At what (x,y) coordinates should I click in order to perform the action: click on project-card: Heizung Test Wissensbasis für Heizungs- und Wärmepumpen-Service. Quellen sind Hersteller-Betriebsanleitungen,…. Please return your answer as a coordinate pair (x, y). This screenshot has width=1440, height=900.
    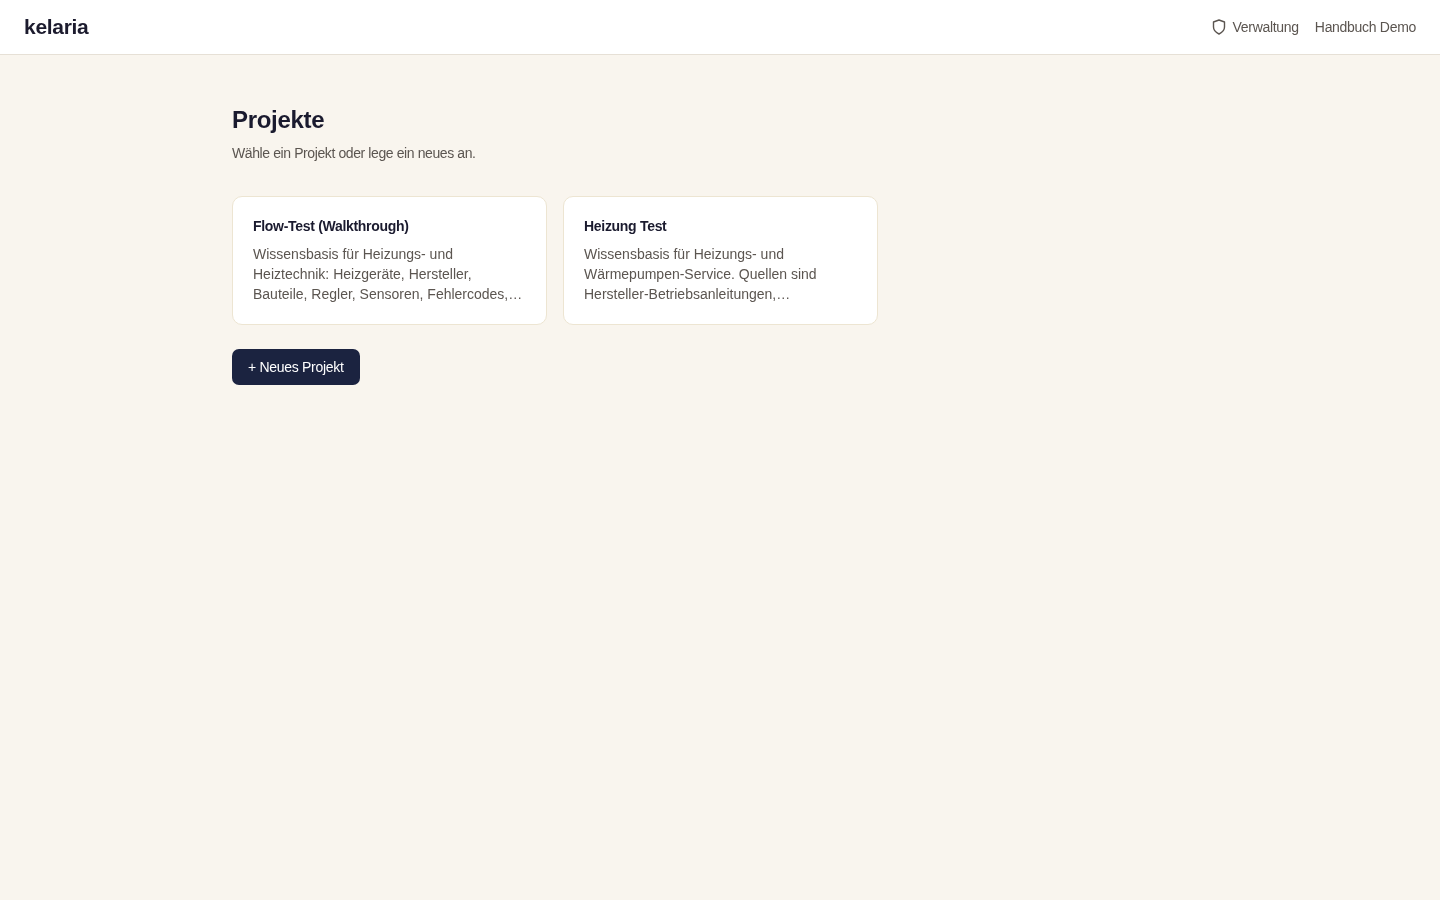
    Looking at the image, I should click on (720, 260).